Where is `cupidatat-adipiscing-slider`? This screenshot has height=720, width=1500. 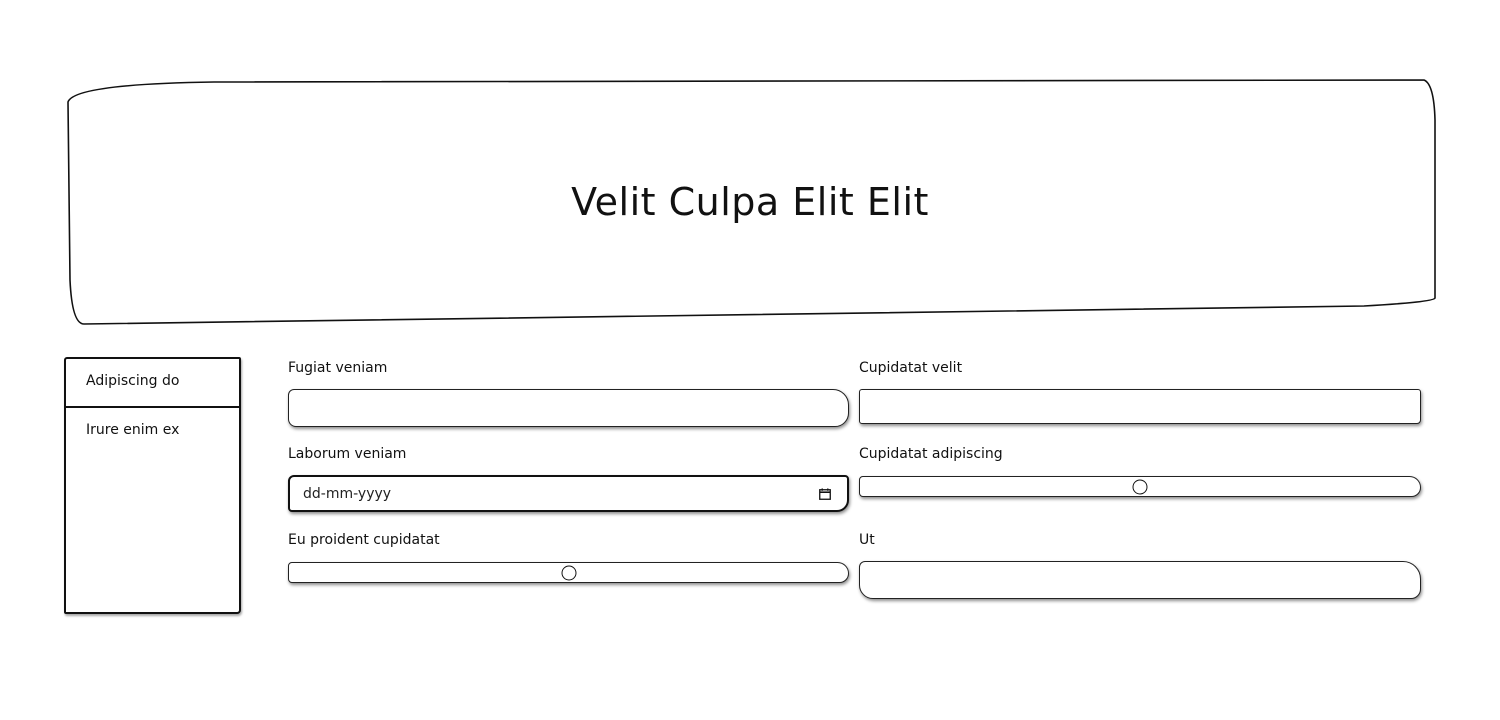
cupidatat-adipiscing-slider is located at coordinates (1140, 486).